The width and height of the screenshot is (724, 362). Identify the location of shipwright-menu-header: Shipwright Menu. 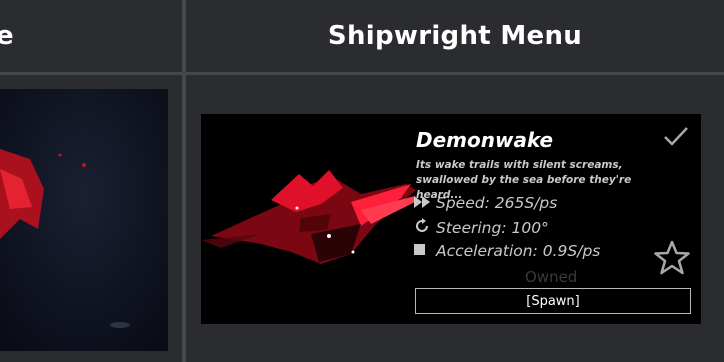
(455, 36).